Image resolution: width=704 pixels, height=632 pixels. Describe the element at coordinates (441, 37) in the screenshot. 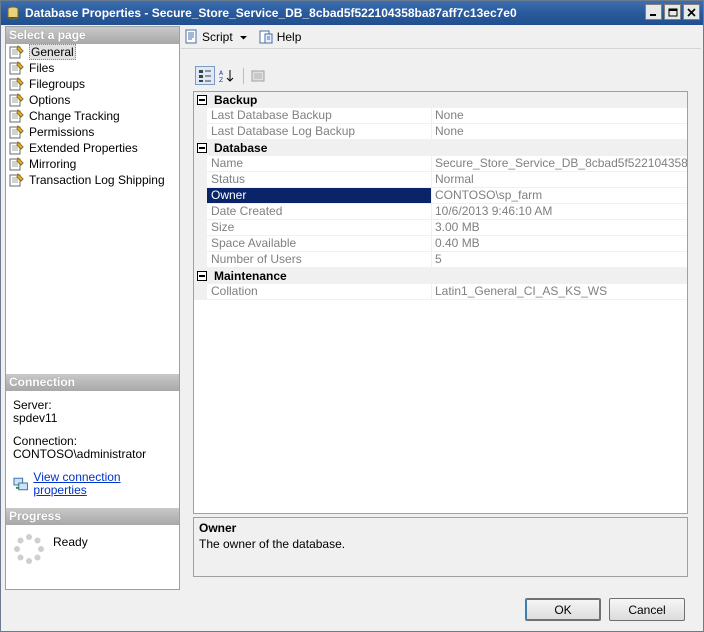

I see `toolbar: Script Help` at that location.